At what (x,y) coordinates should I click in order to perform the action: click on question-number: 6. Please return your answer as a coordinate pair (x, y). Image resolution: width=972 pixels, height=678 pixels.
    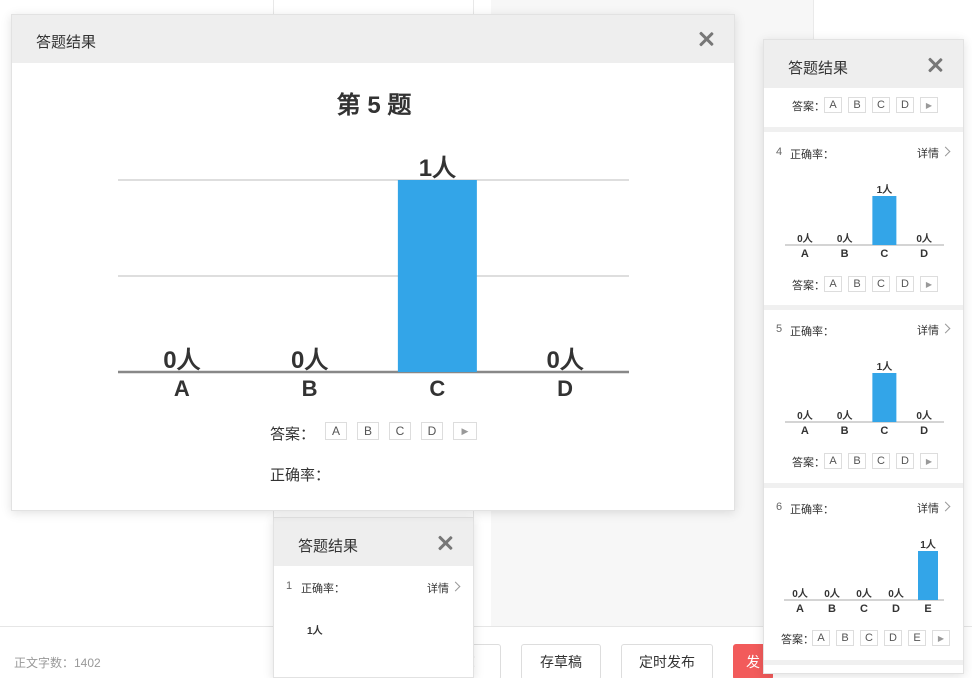
    Looking at the image, I should click on (779, 507).